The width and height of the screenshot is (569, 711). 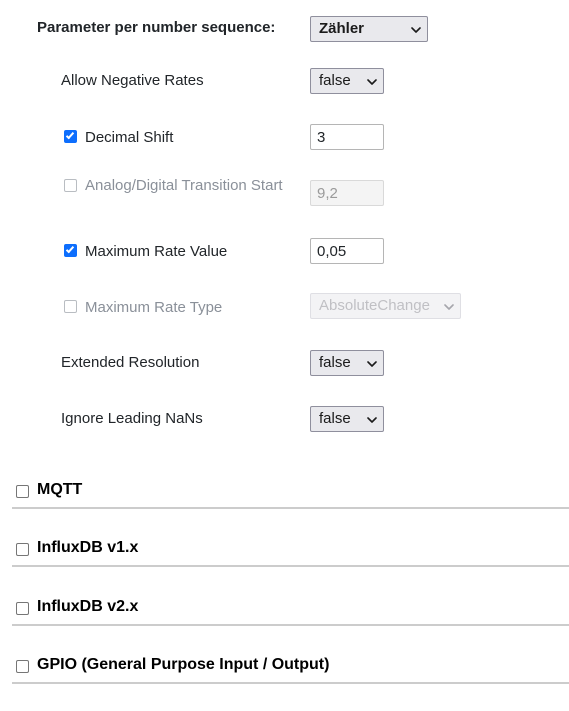 I want to click on extended-resolution-select: falsetrue, so click(x=347, y=363).